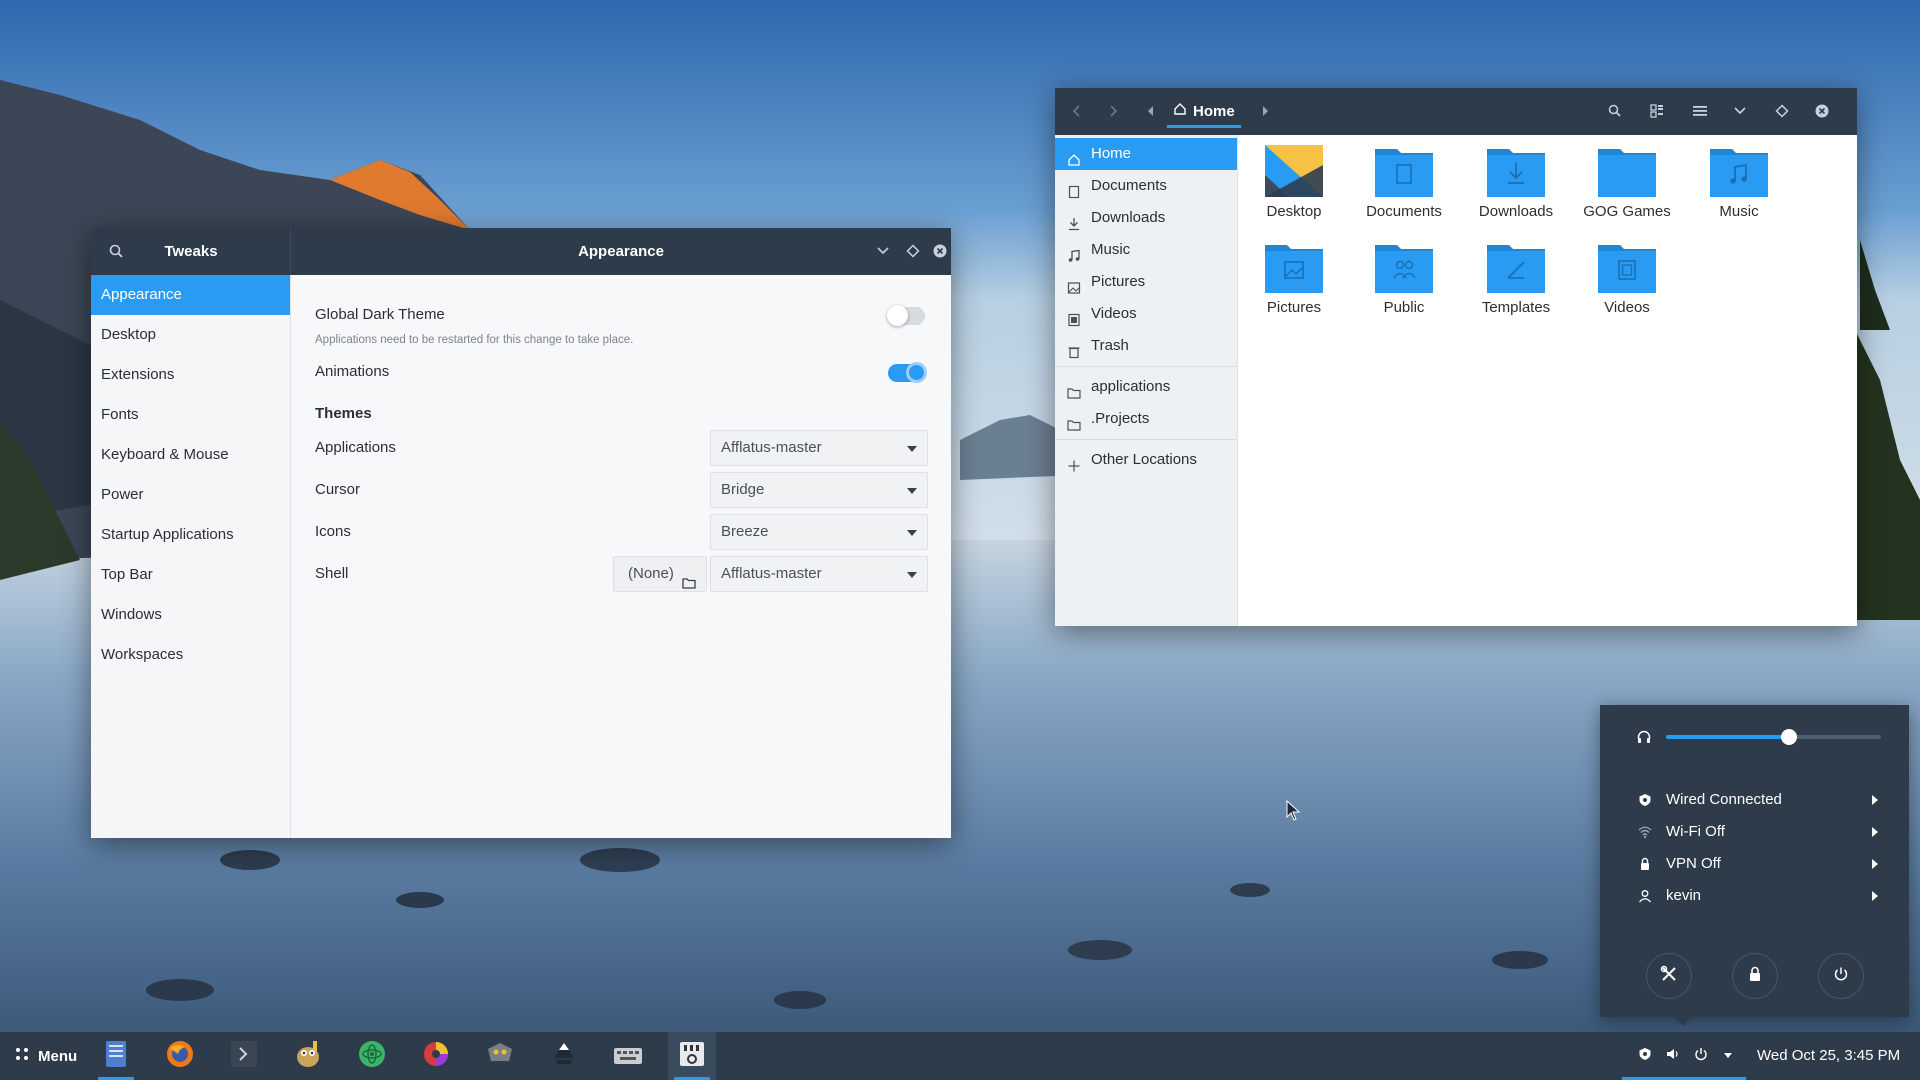 Image resolution: width=1920 pixels, height=1080 pixels. I want to click on search-icon, so click(1615, 111).